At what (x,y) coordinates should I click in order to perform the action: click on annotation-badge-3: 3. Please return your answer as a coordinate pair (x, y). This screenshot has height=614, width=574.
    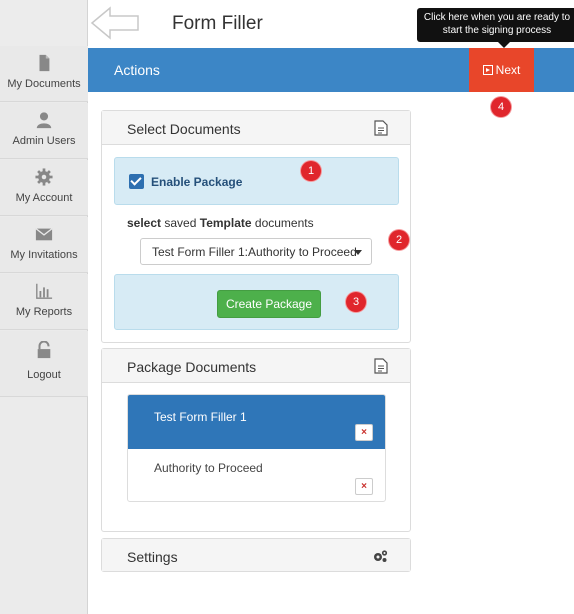
    Looking at the image, I should click on (356, 302).